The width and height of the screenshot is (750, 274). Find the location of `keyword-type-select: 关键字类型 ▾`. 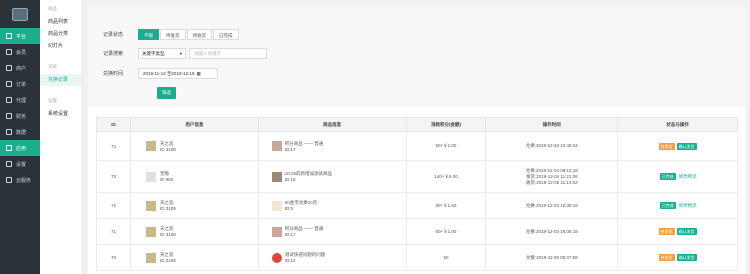

keyword-type-select: 关键字类型 ▾ is located at coordinates (162, 53).